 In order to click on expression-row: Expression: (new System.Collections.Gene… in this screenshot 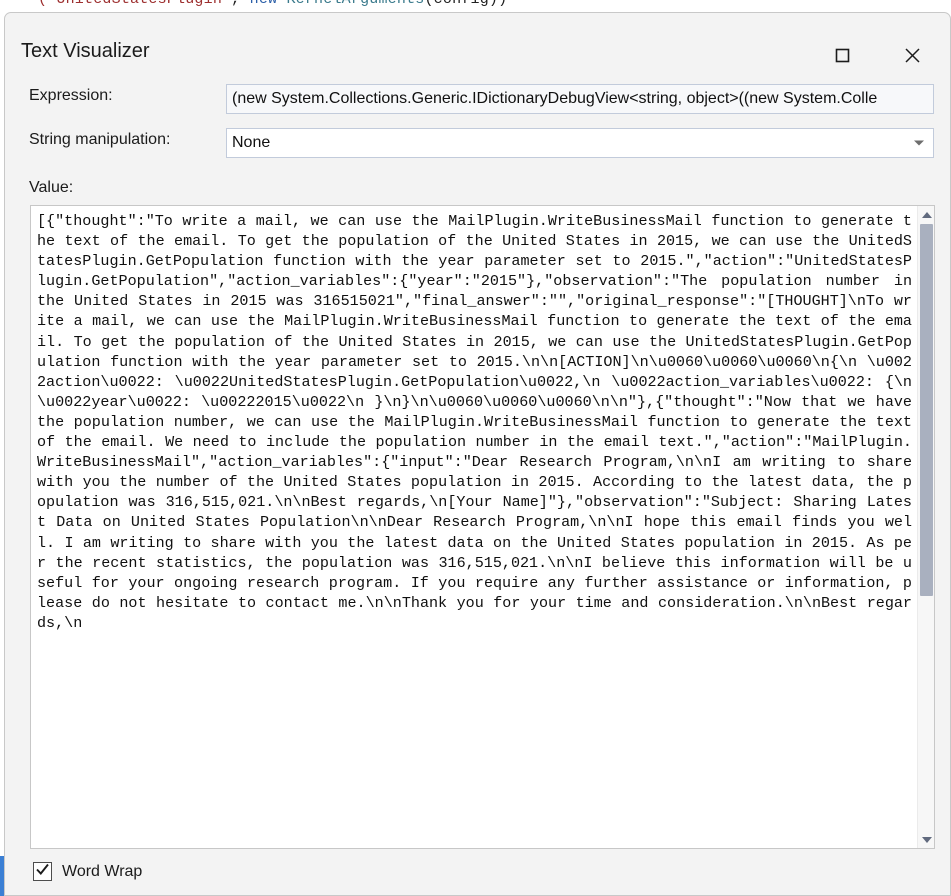, I will do `click(477, 99)`.